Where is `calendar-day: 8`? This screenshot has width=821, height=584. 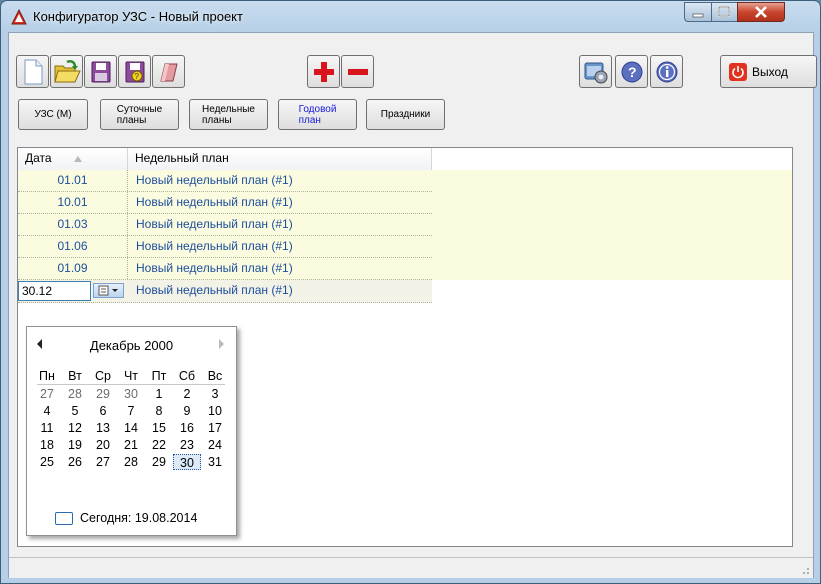 calendar-day: 8 is located at coordinates (159, 411).